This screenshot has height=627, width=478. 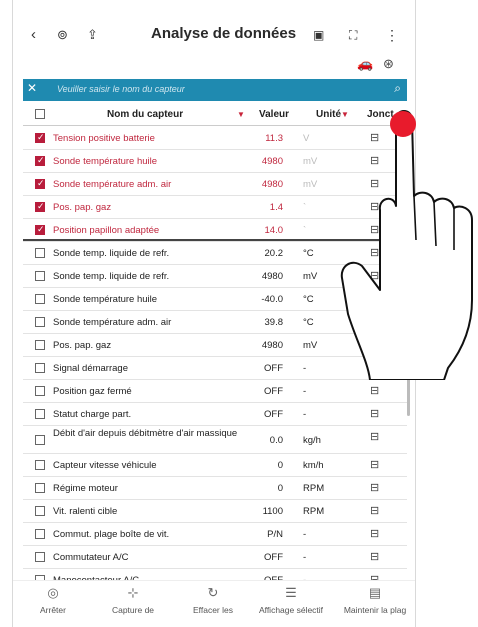 What do you see at coordinates (215, 90) in the screenshot?
I see `search-bar: ✕ Veuiller saisir le nom du capteur ⌕` at bounding box center [215, 90].